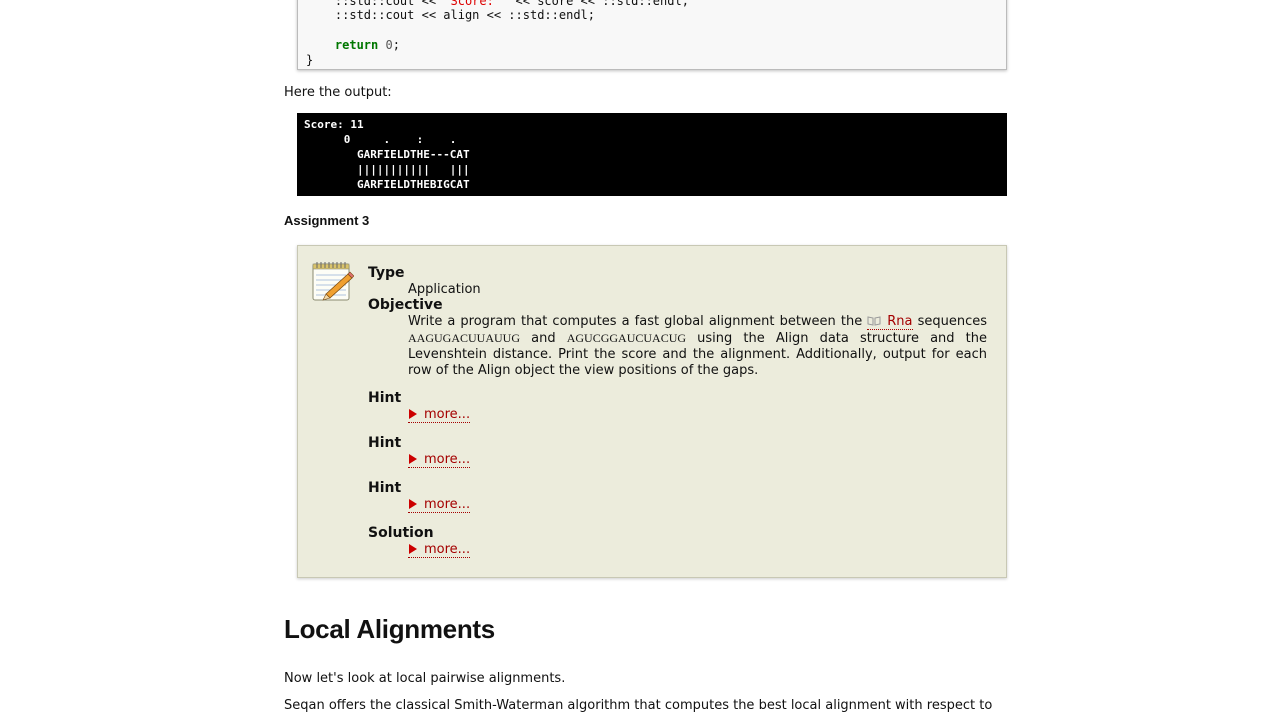  I want to click on objective-label: Objective, so click(405, 305).